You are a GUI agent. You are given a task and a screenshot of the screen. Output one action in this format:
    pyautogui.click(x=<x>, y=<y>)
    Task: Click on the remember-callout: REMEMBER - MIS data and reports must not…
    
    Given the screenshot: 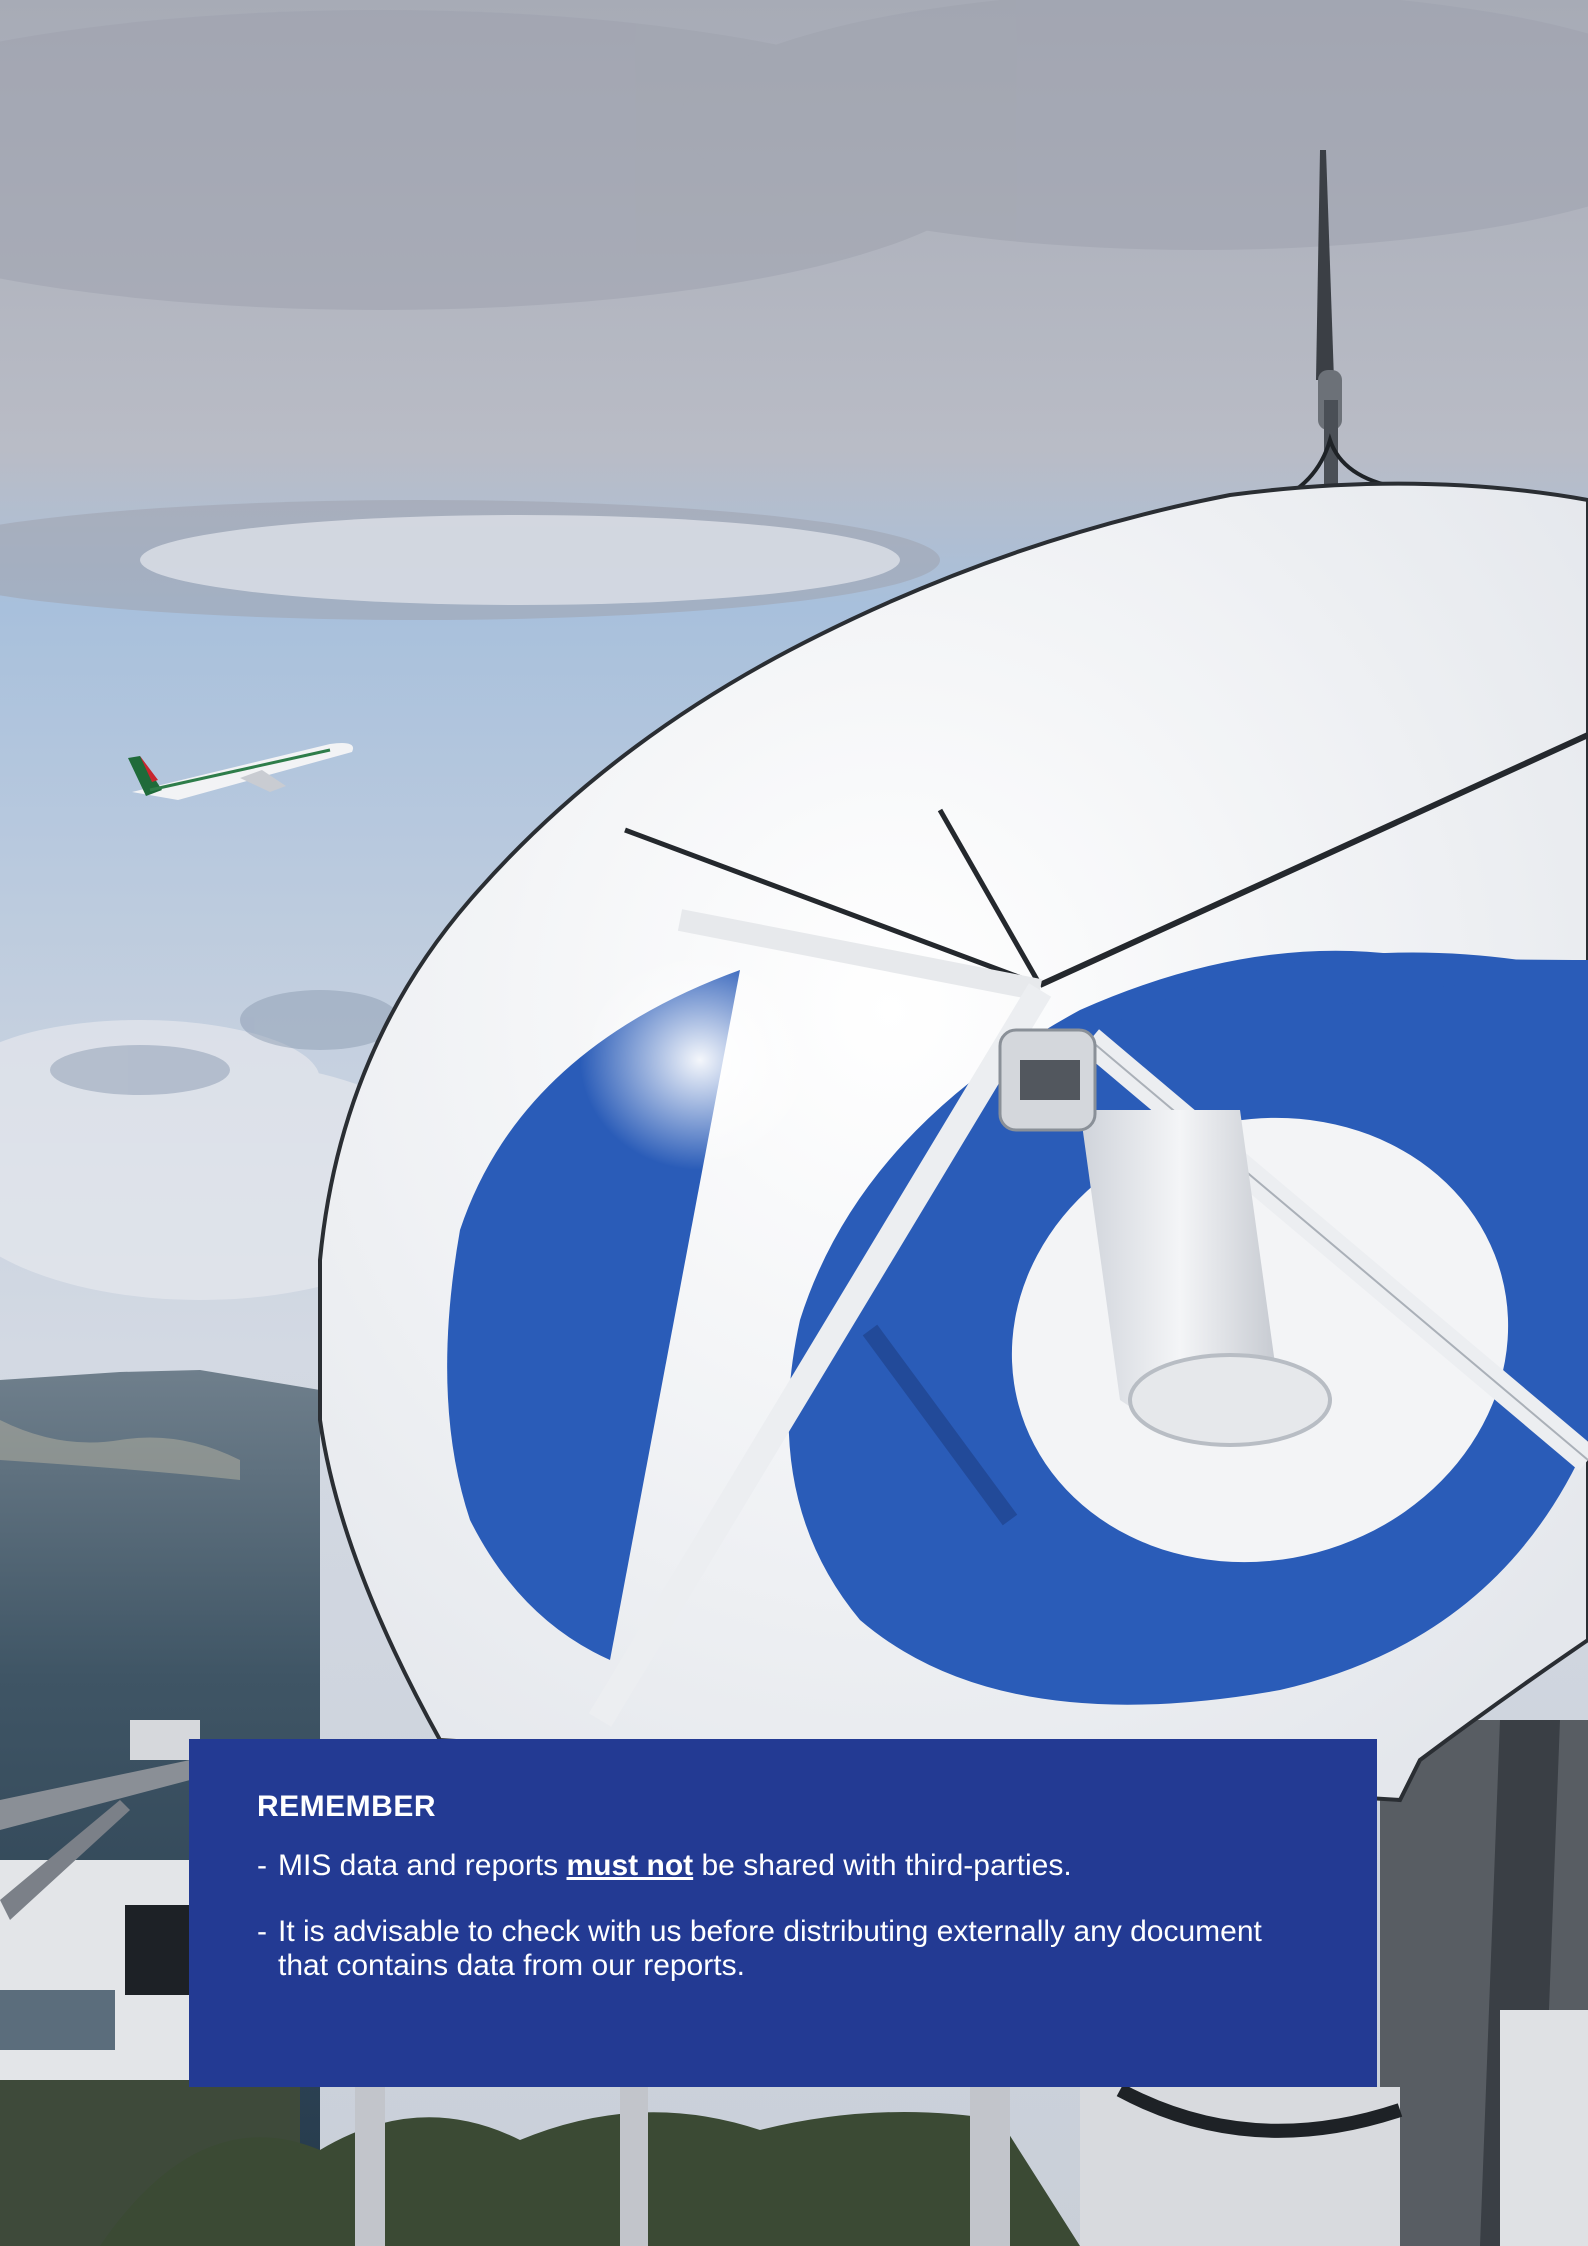 What is the action you would take?
    pyautogui.click(x=783, y=1913)
    